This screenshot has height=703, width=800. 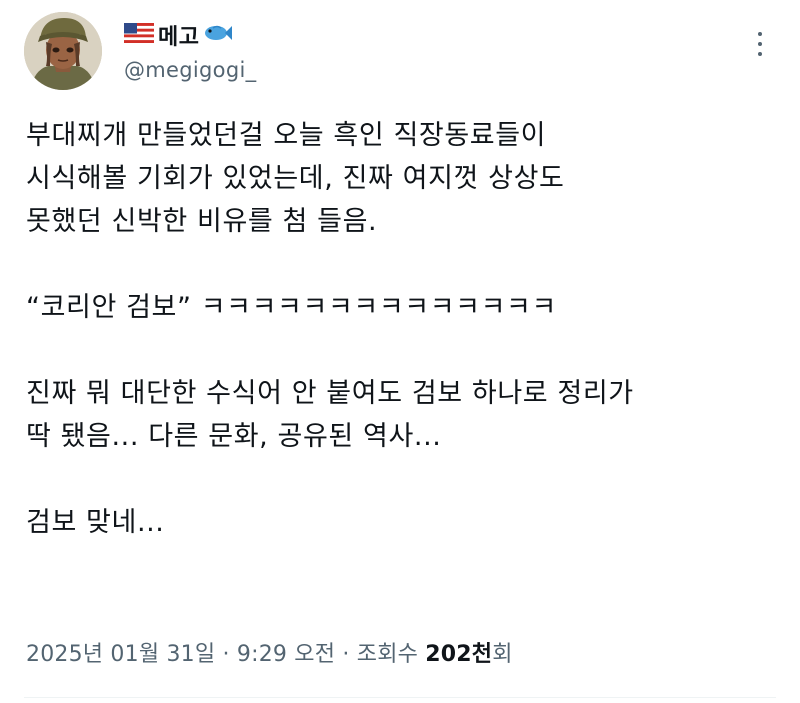 I want to click on fish-icon, so click(x=218, y=35).